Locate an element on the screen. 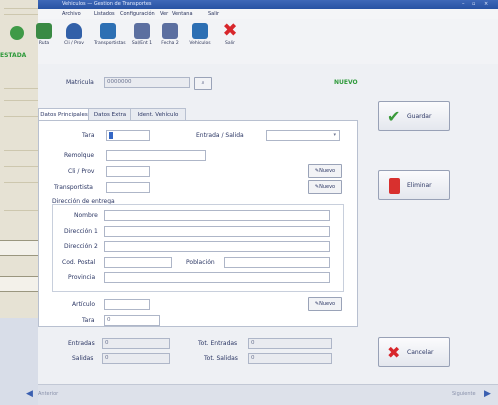 This screenshot has height=405, width=498. toolbar-label: Cli / Prov is located at coordinates (74, 43).